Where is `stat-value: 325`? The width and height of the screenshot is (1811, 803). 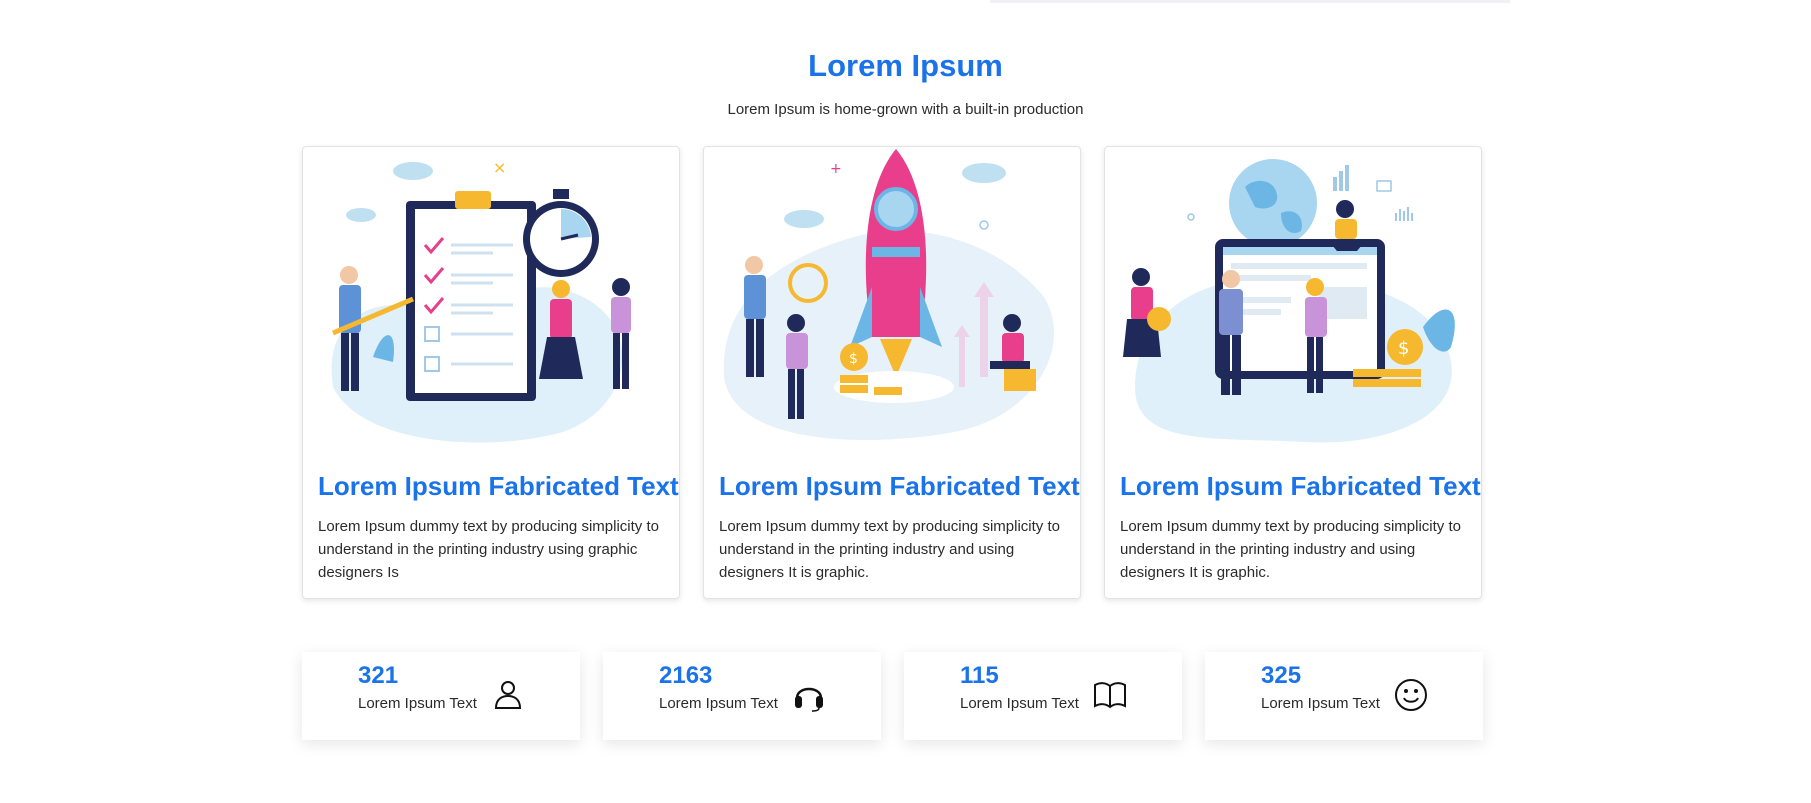 stat-value: 325 is located at coordinates (1281, 675).